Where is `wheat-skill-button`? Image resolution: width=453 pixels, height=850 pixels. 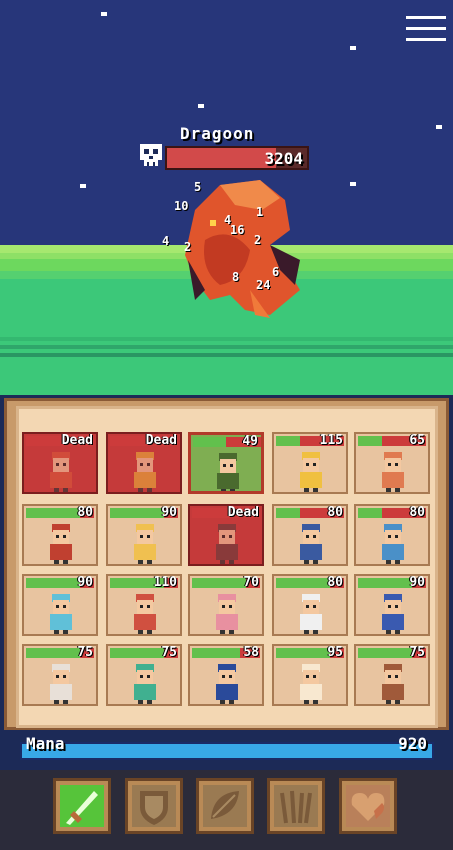 wheat-skill-button is located at coordinates (296, 806).